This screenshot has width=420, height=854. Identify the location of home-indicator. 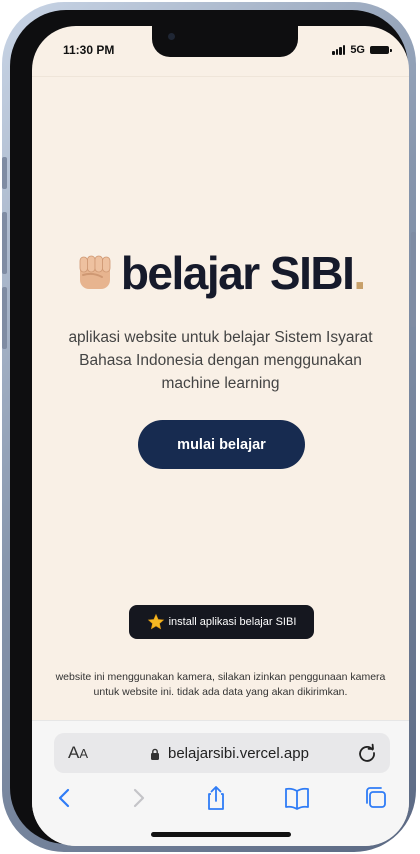
(221, 834).